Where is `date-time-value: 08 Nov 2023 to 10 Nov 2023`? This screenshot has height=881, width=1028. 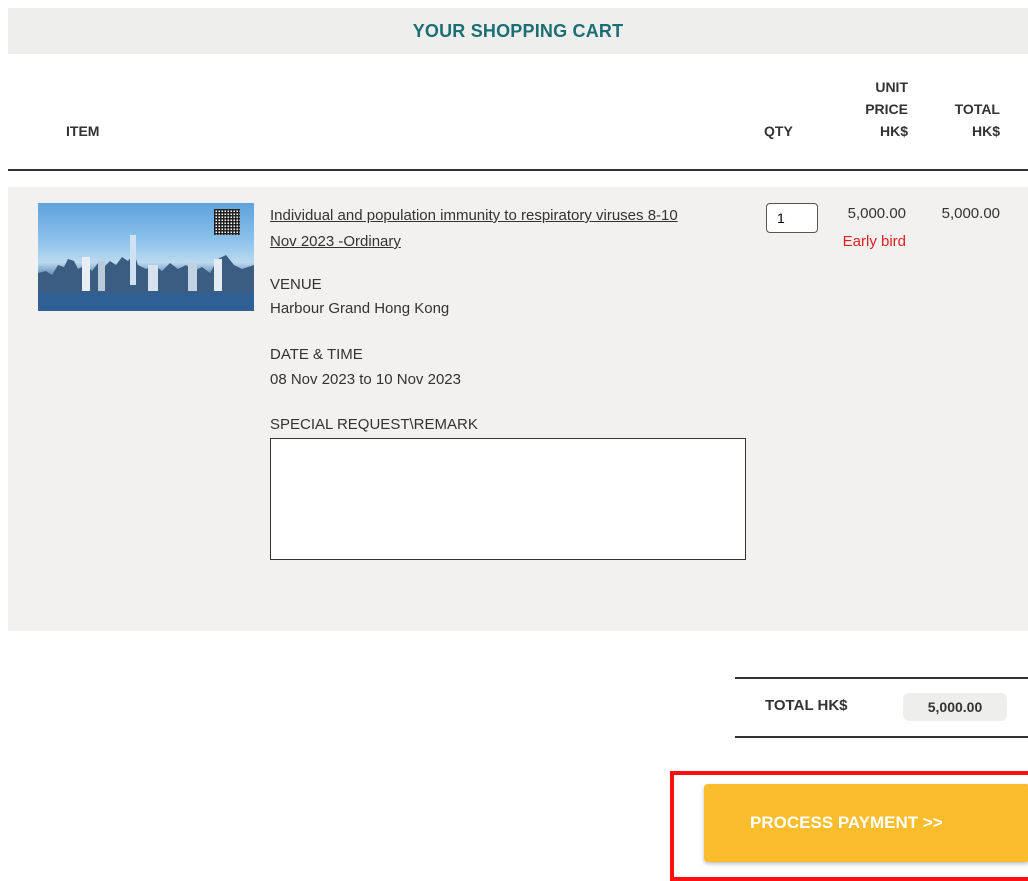
date-time-value: 08 Nov 2023 to 10 Nov 2023 is located at coordinates (365, 379).